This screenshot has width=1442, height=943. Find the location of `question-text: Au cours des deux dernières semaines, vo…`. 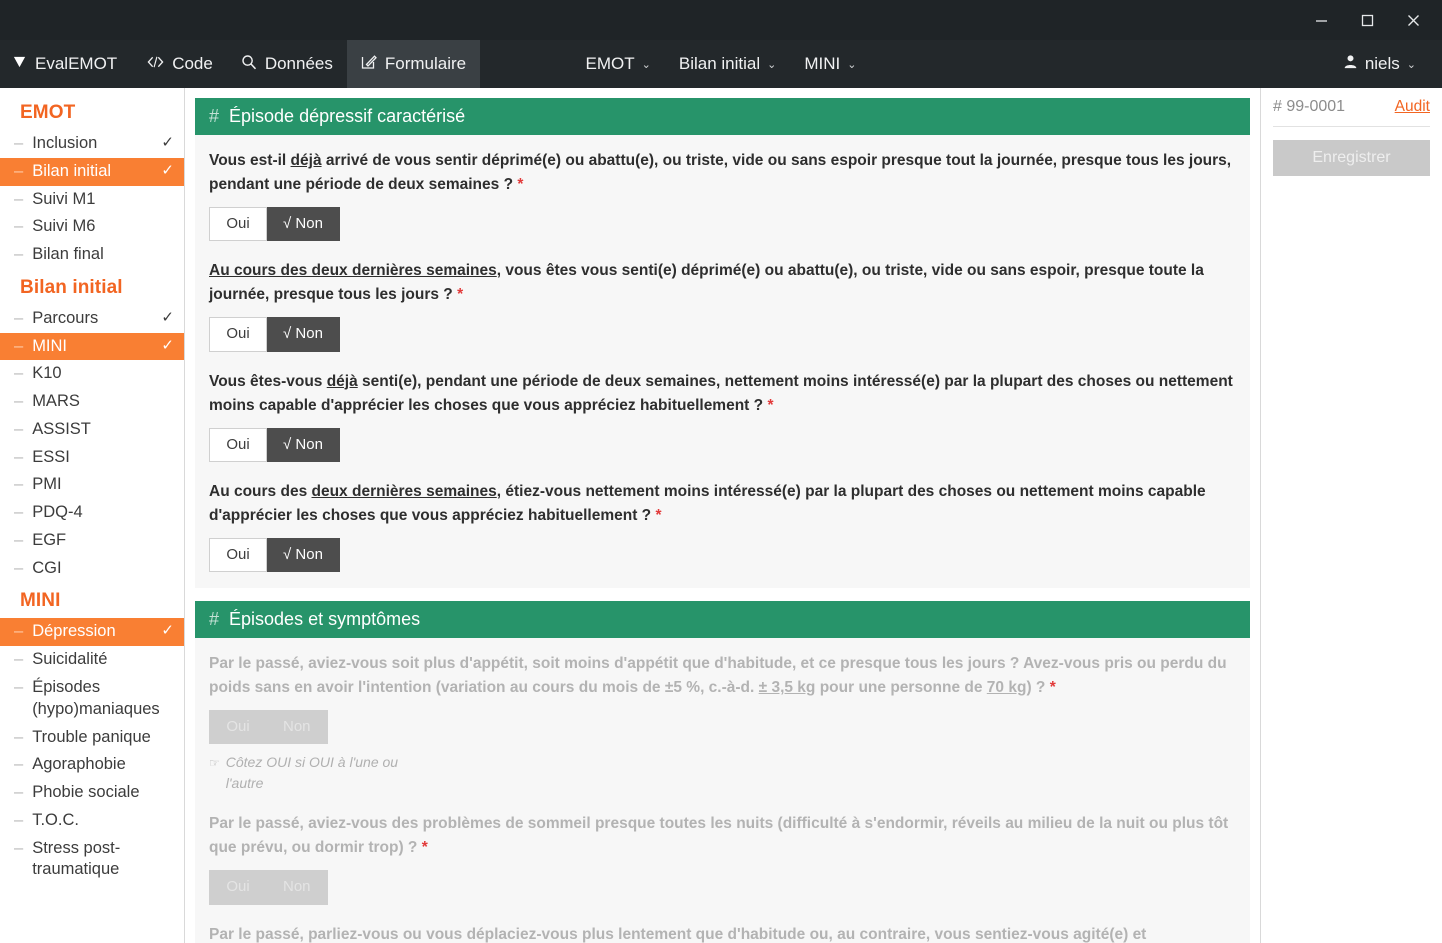

question-text: Au cours des deux dernières semaines, vo… is located at coordinates (722, 283).